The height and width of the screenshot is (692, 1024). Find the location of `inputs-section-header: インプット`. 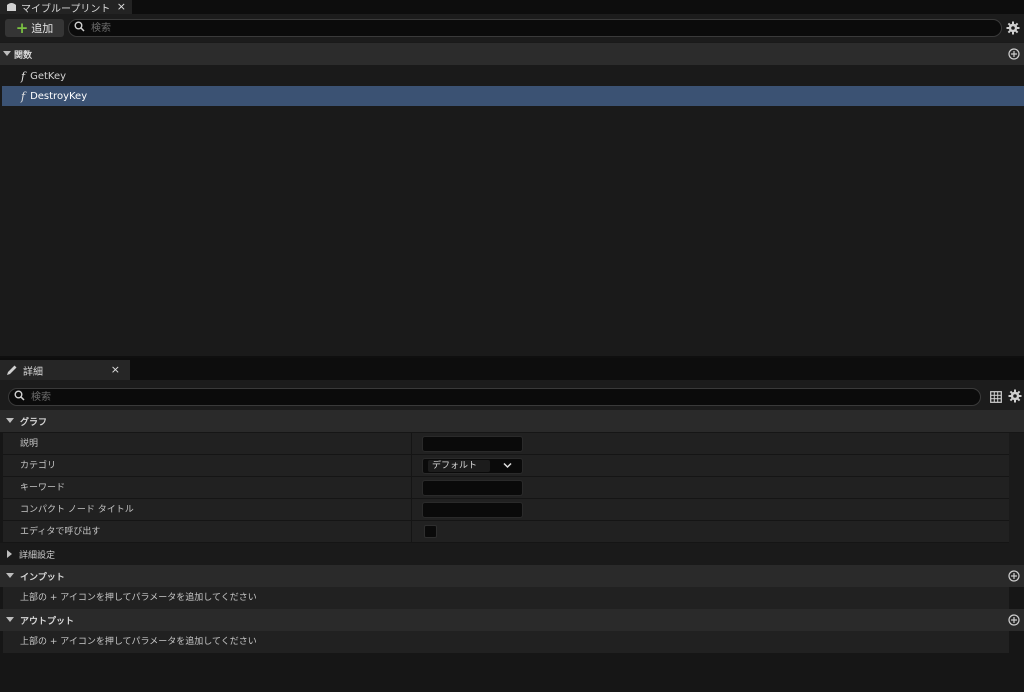

inputs-section-header: インプット is located at coordinates (512, 576).